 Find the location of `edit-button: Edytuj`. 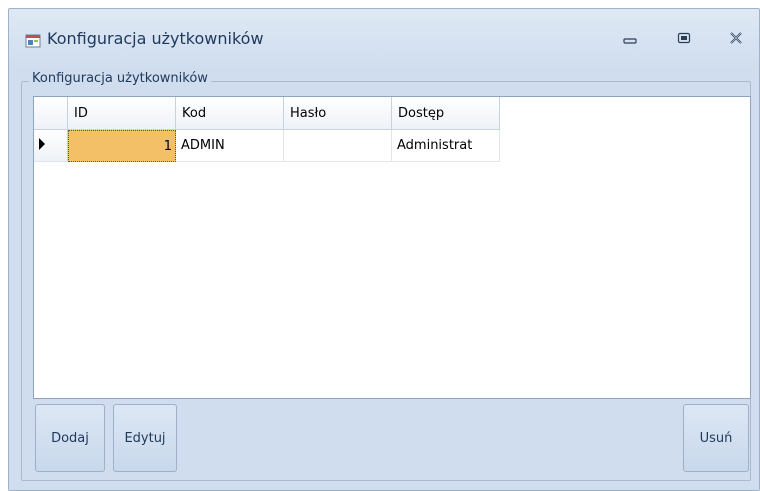

edit-button: Edytuj is located at coordinates (145, 438).